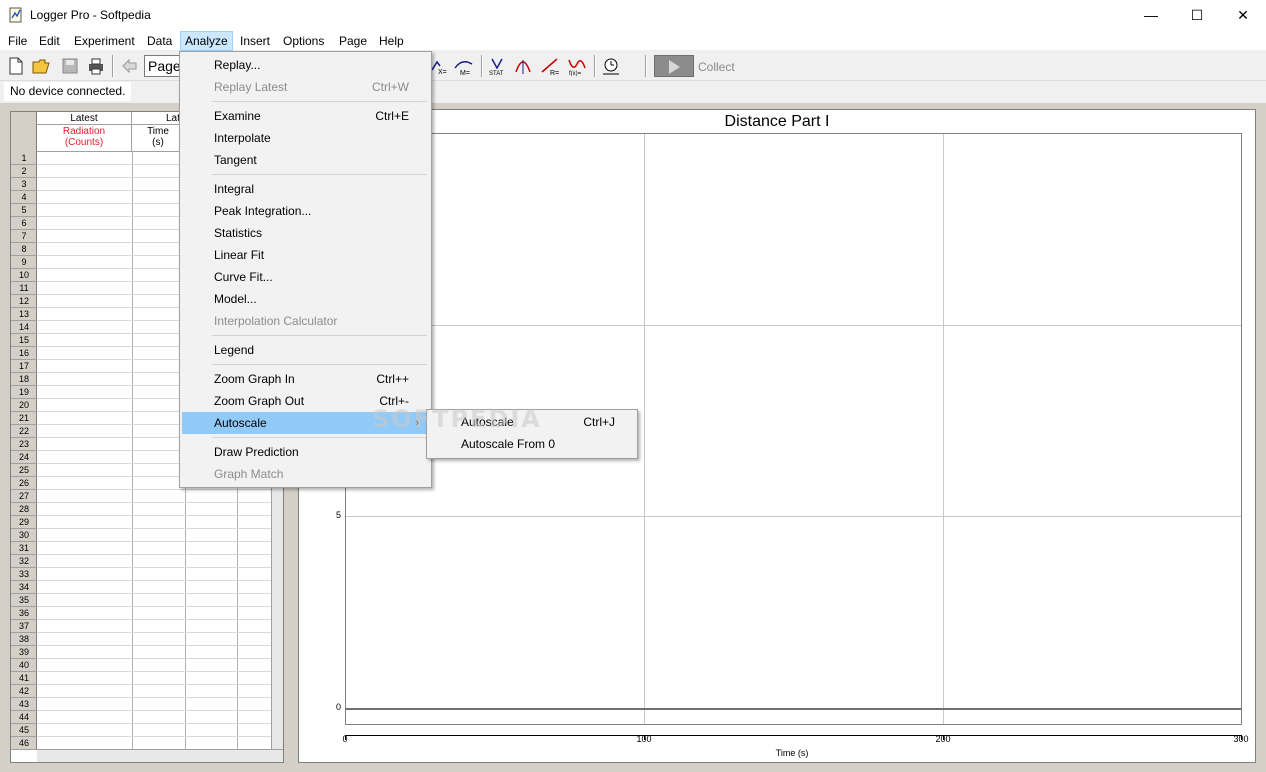  Describe the element at coordinates (577, 66) in the screenshot. I see `curve-fit-icon: f(x)=` at that location.